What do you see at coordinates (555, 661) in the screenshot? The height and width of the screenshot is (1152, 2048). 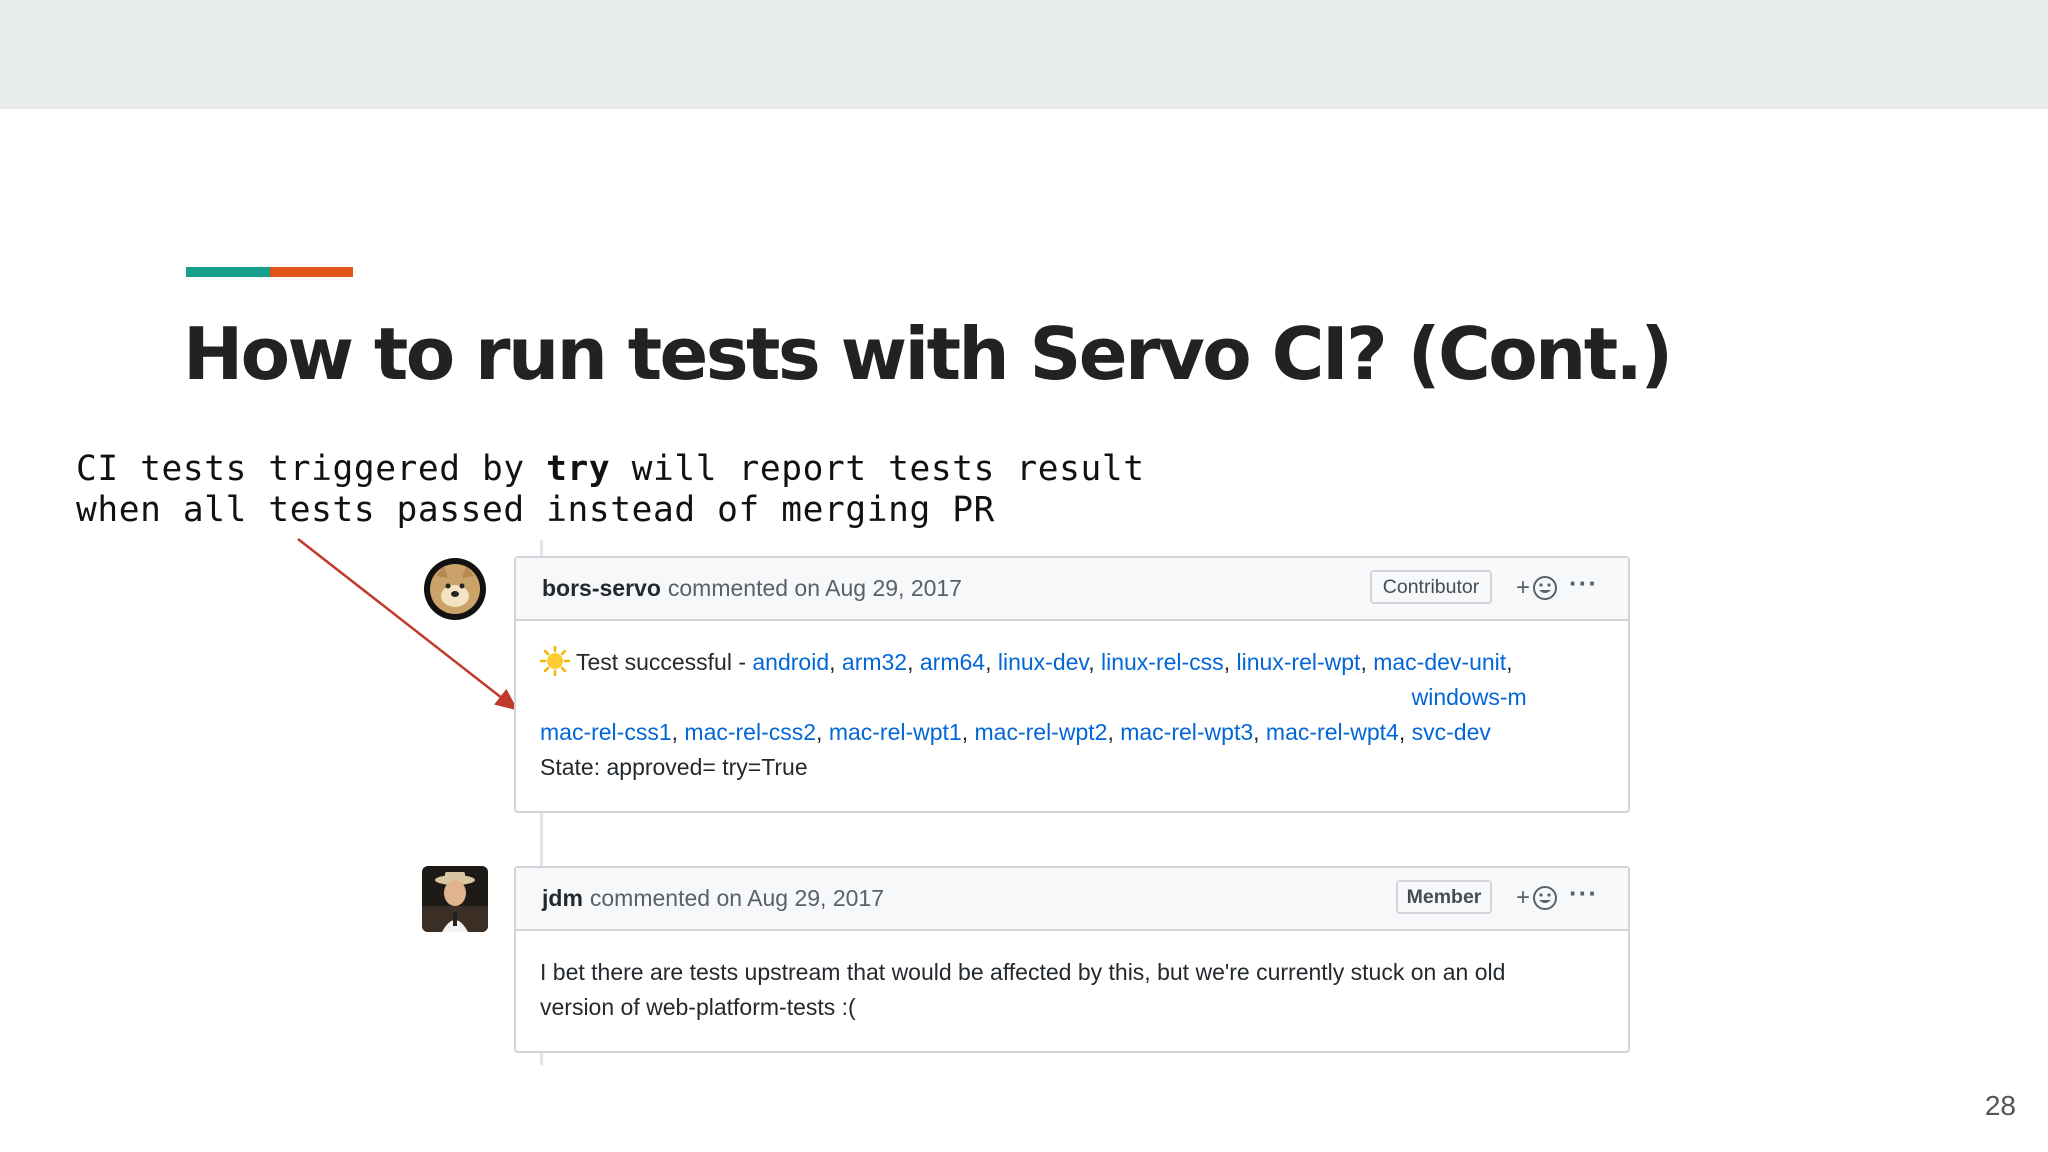 I see `sun-emoji-icon` at bounding box center [555, 661].